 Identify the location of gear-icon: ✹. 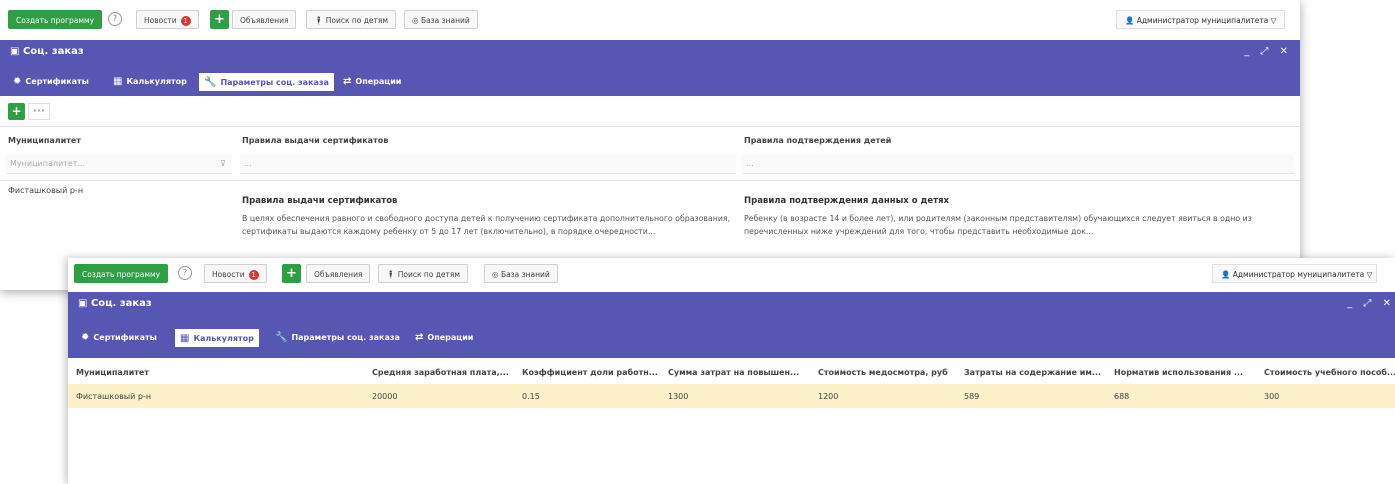
(85, 337).